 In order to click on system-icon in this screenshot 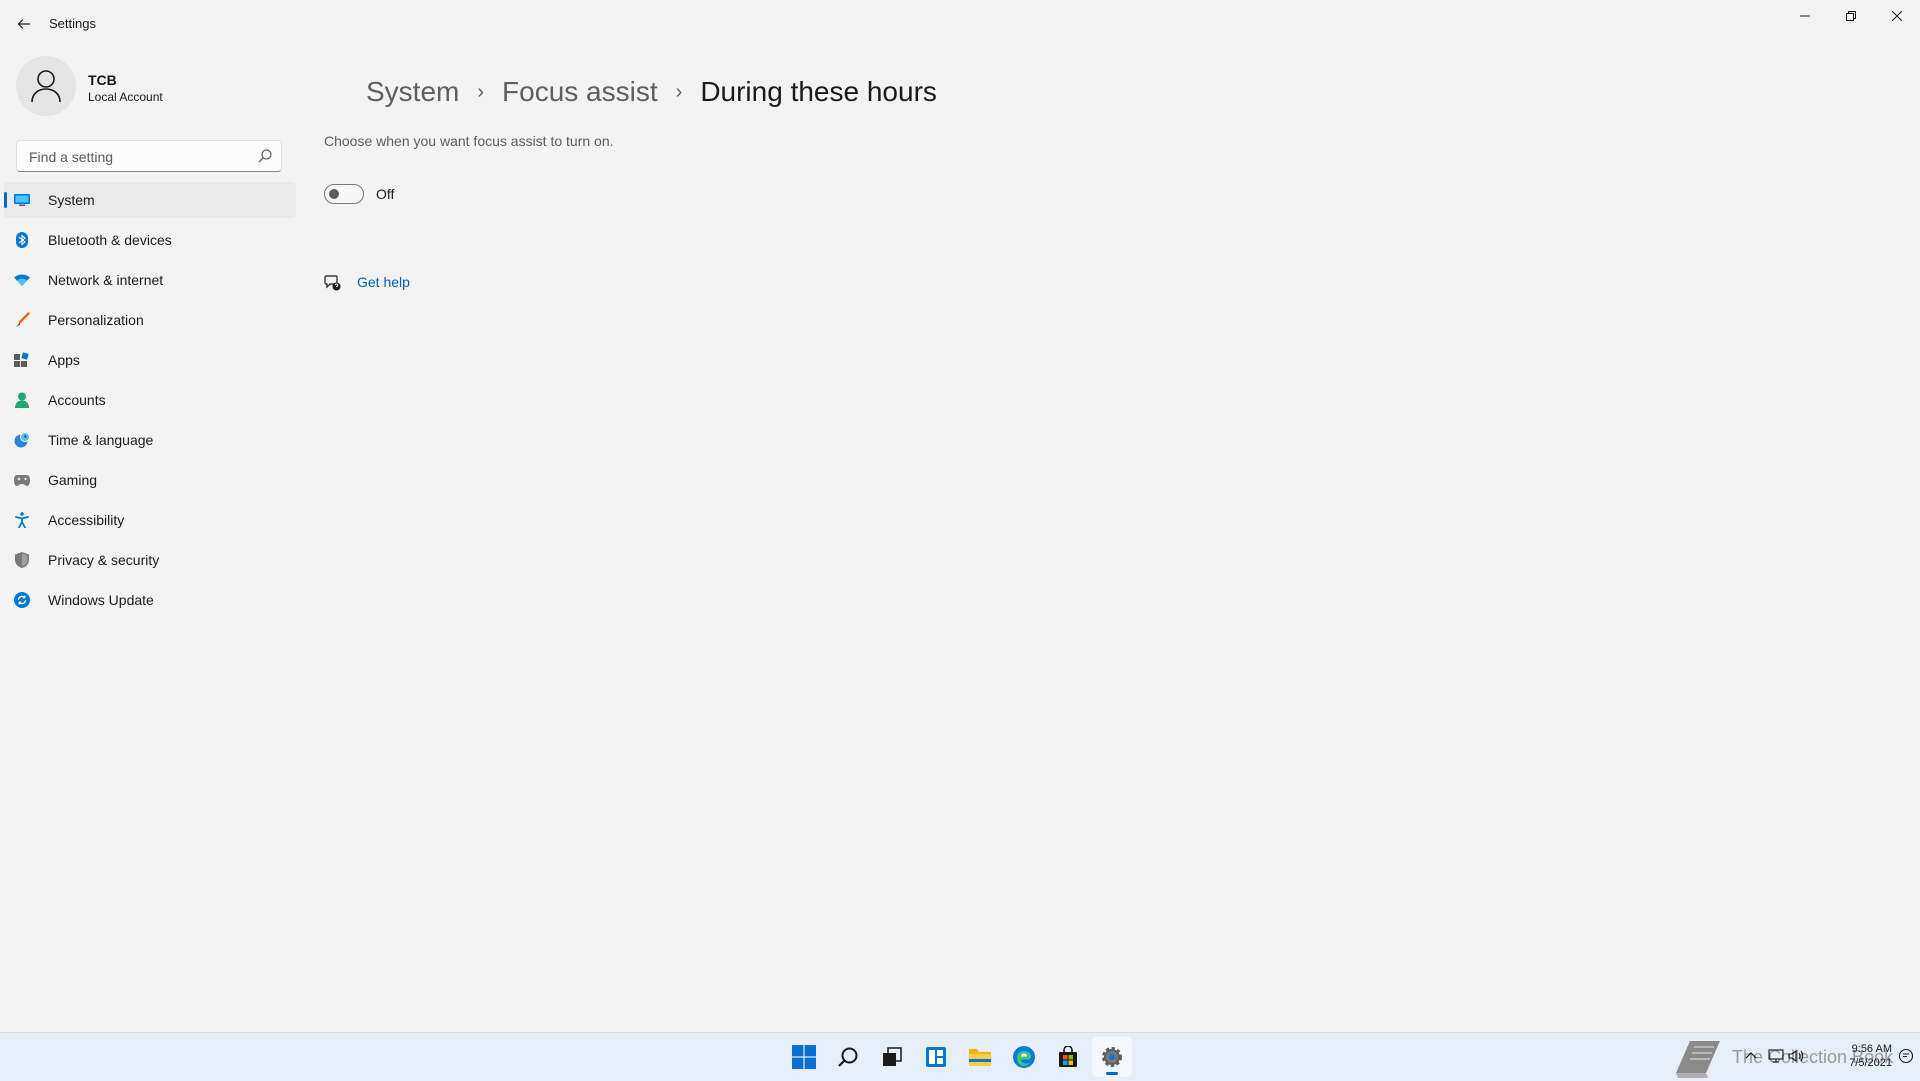, I will do `click(22, 200)`.